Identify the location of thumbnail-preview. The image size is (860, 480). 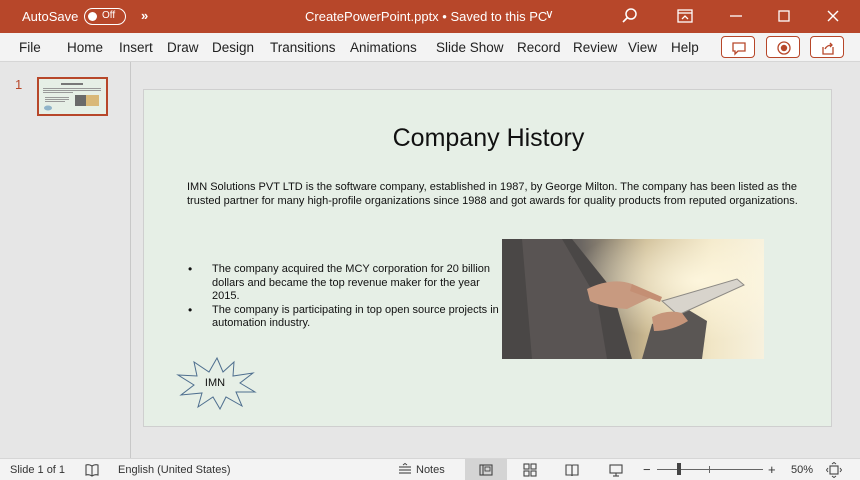
(72, 96).